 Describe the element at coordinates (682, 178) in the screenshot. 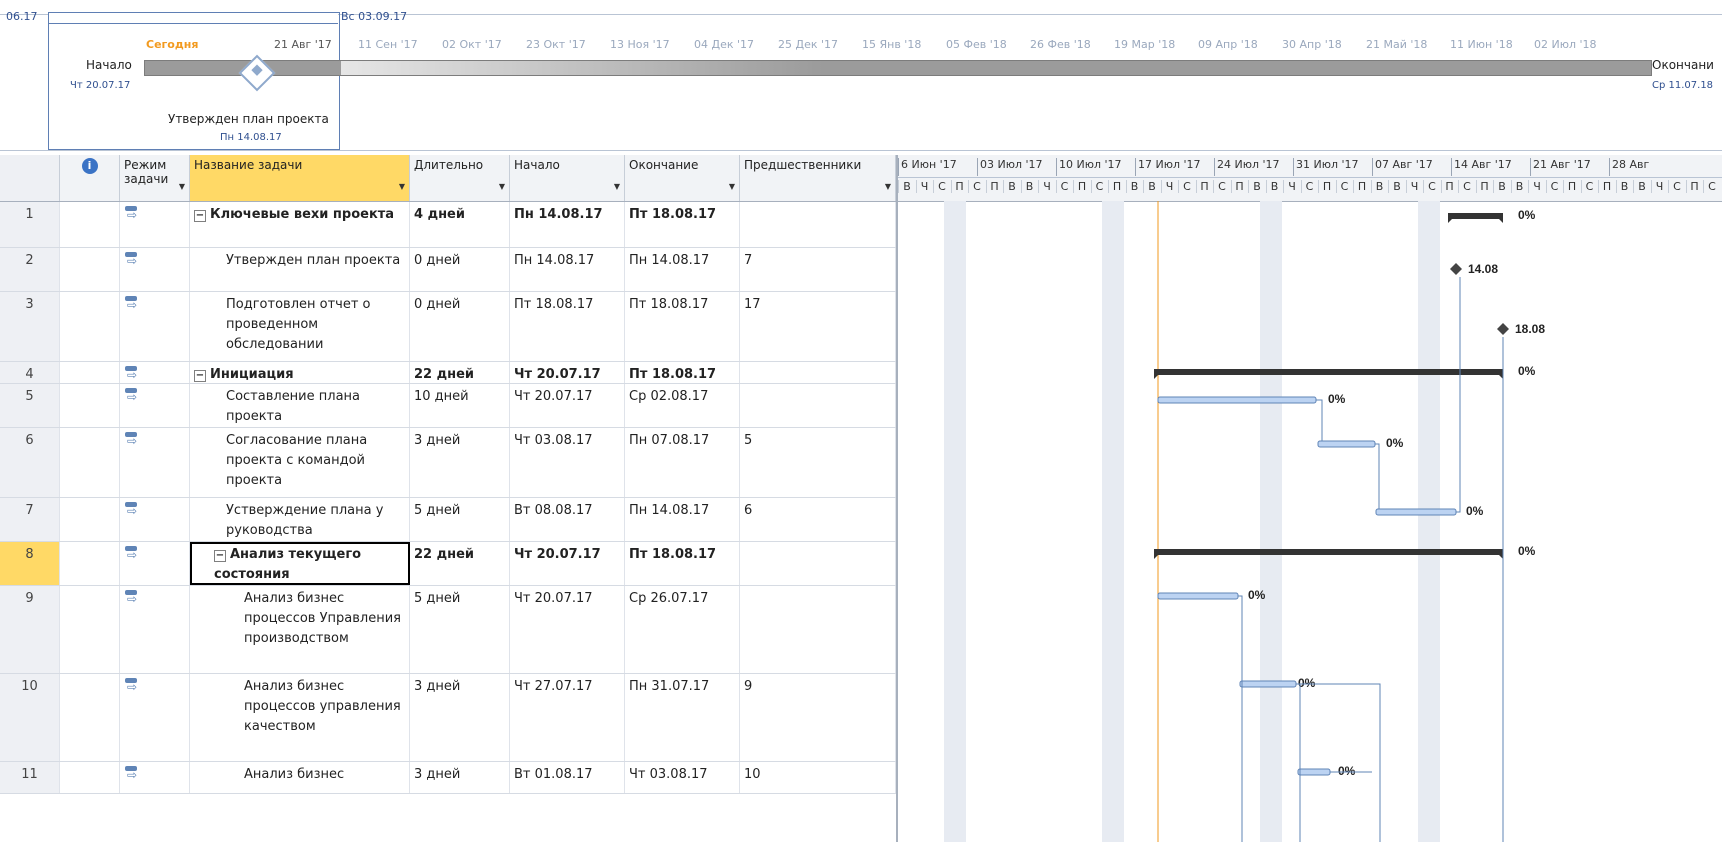

I see `column-header-finish: Окончание ▼` at that location.